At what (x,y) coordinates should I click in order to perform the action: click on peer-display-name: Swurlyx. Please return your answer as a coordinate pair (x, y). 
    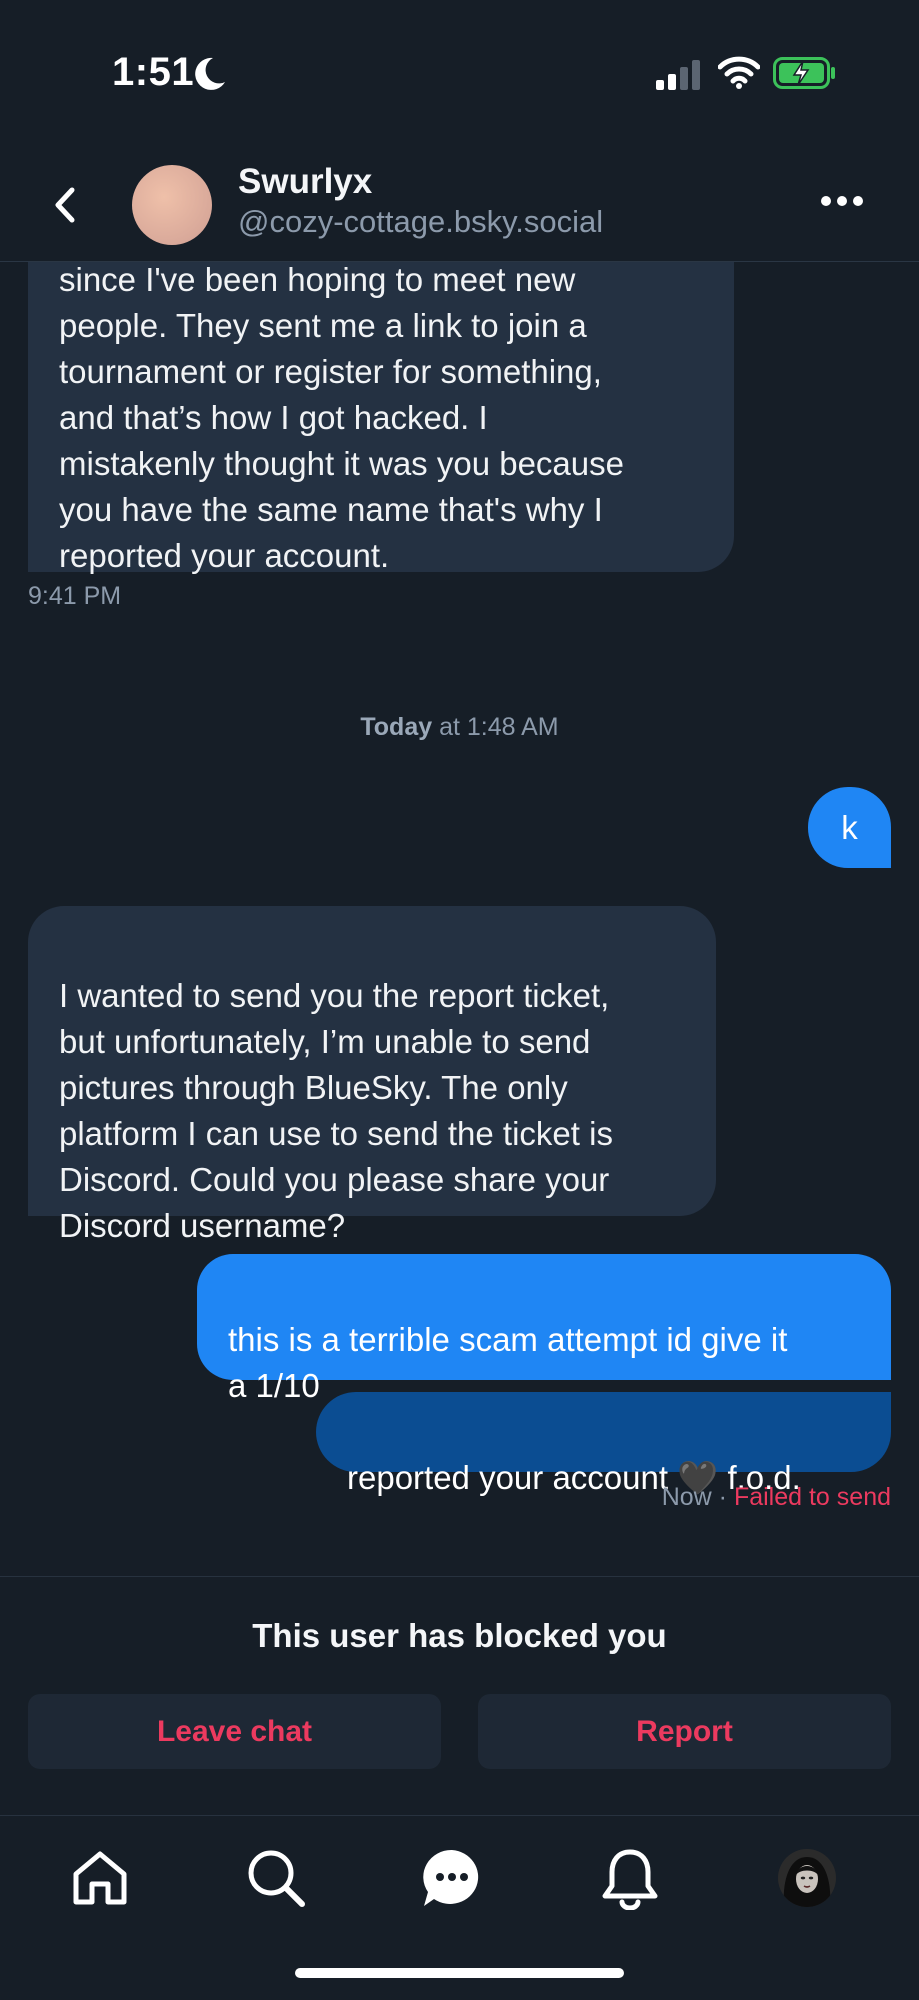
    Looking at the image, I should click on (305, 182).